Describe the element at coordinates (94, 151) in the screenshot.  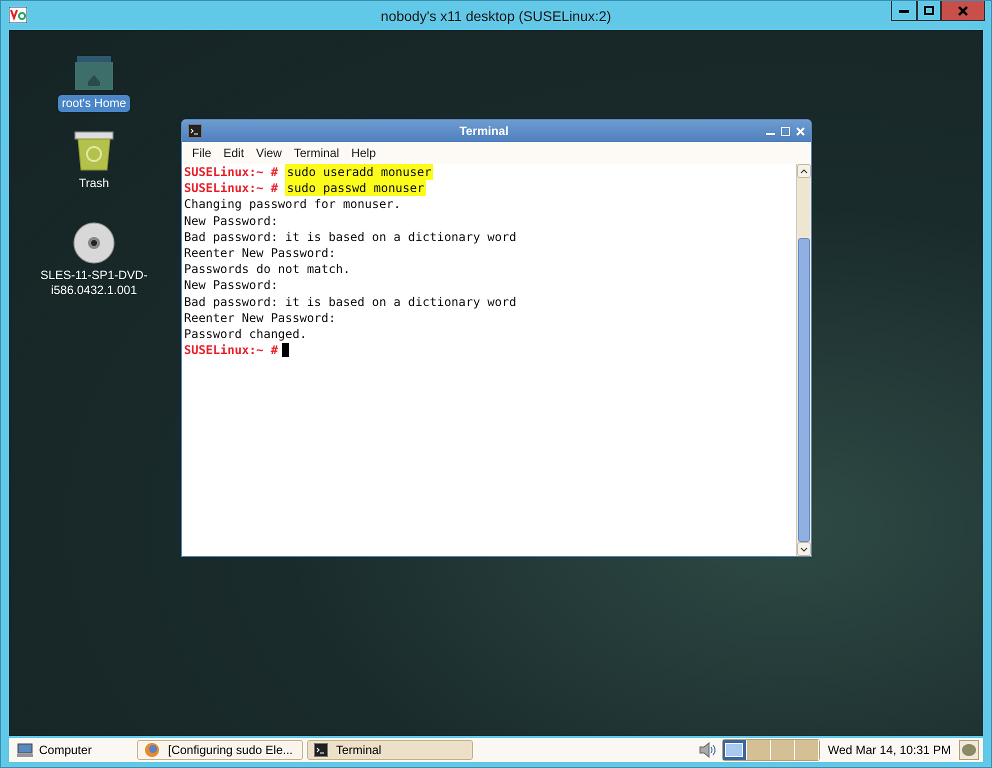
I see `trash-icon` at that location.